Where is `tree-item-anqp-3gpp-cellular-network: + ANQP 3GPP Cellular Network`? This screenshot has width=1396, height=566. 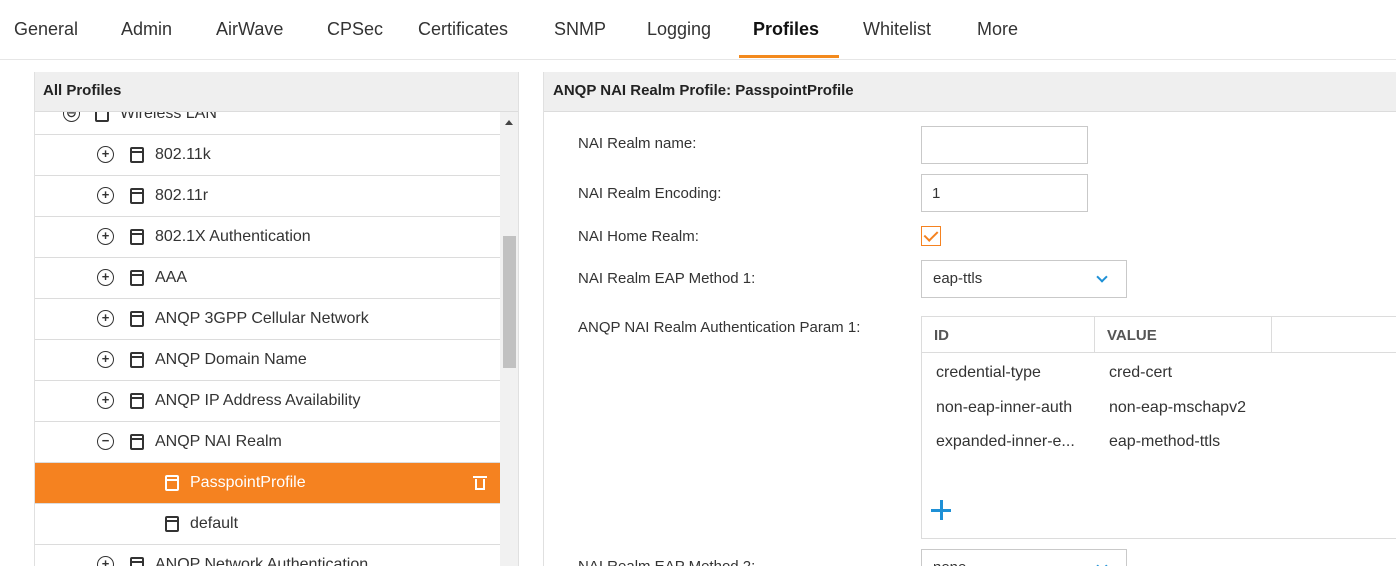
tree-item-anqp-3gpp-cellular-network: + ANQP 3GPP Cellular Network is located at coordinates (267, 319).